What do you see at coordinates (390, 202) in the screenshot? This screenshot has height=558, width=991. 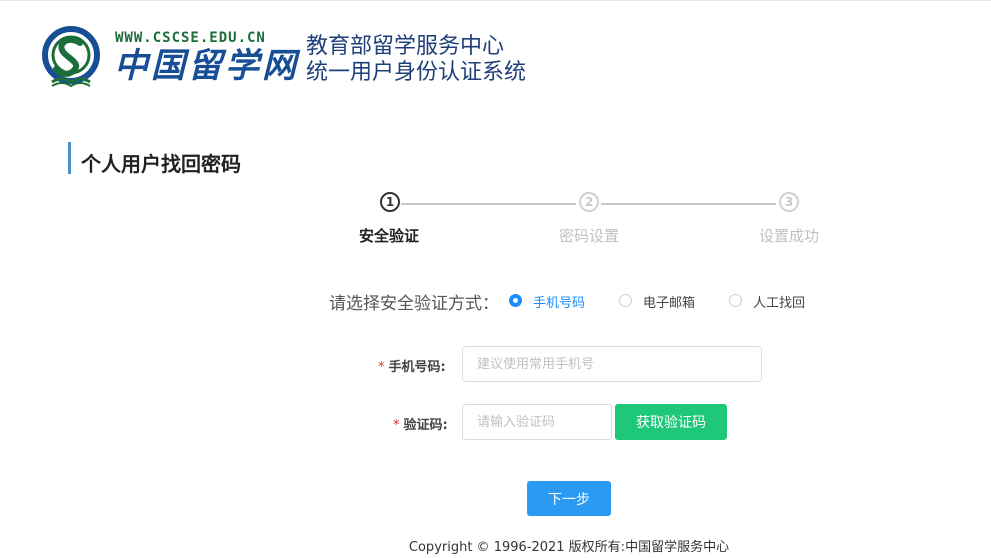 I see `step-1-indicator: 1` at bounding box center [390, 202].